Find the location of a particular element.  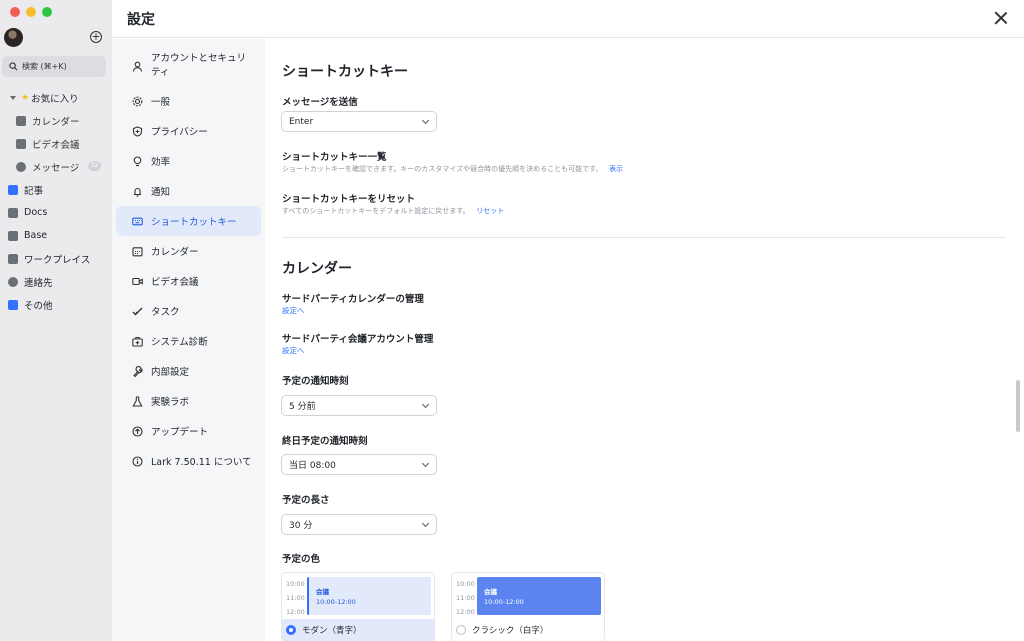

settings-nav-item: 実験ラボ is located at coordinates (188, 401).